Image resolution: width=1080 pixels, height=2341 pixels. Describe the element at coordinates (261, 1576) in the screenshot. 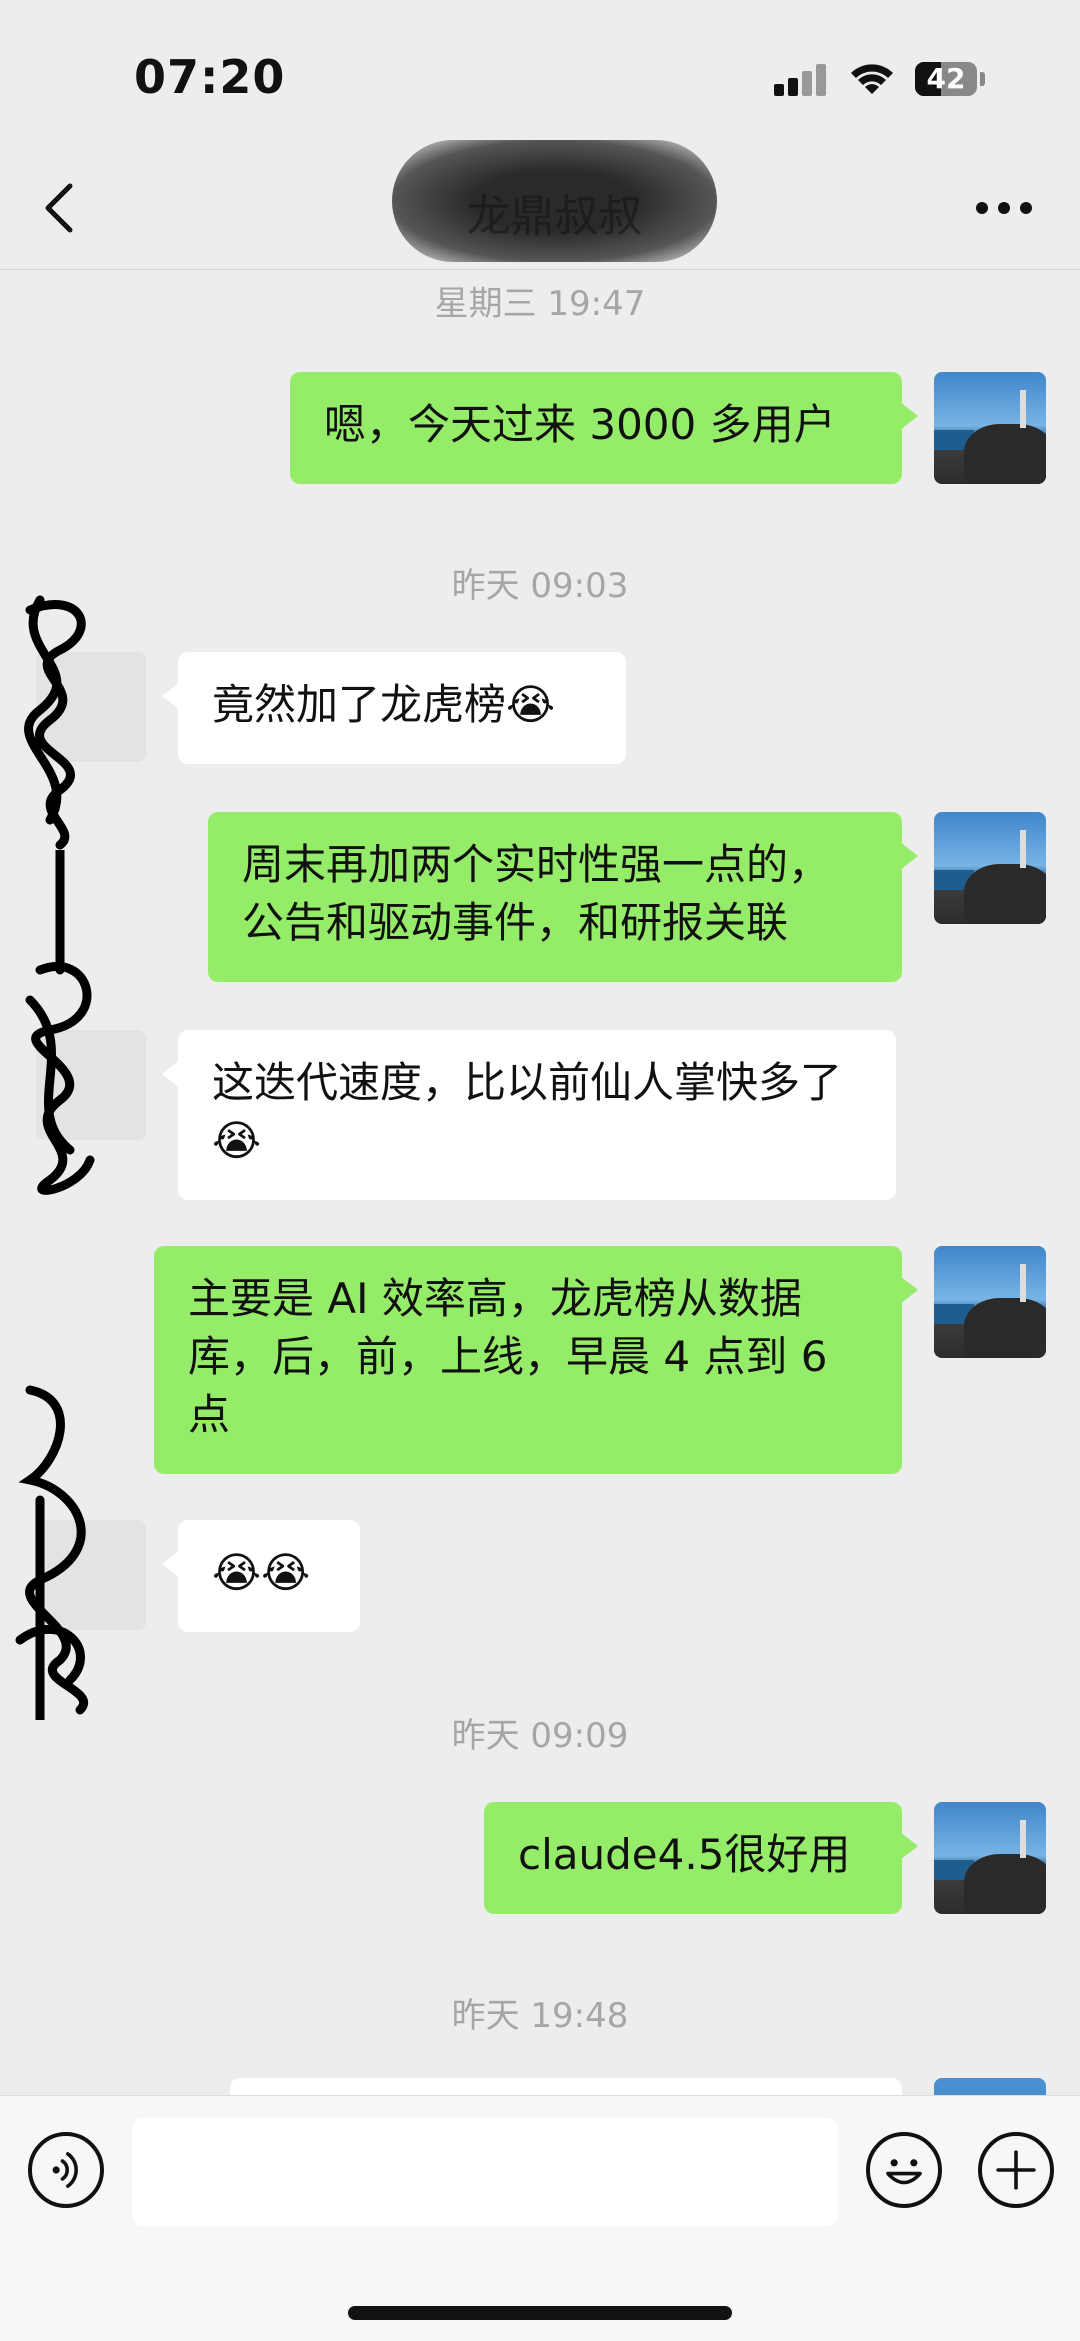

I see `message-bubble-other: 😭😭` at that location.